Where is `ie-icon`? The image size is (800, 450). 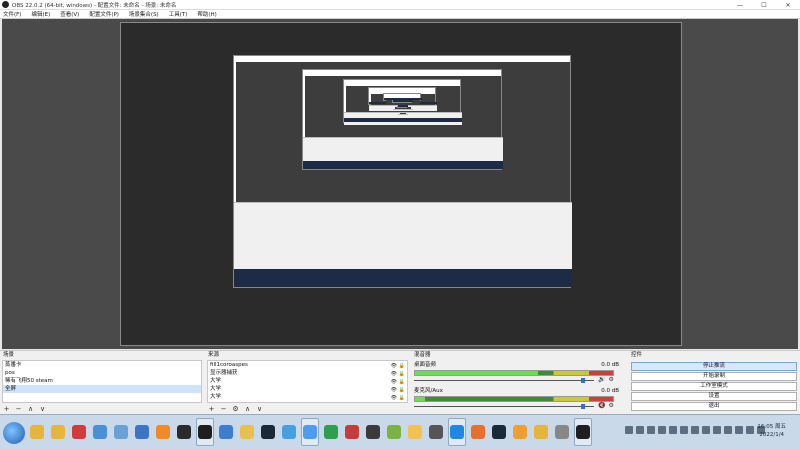
ie-icon is located at coordinates (226, 432).